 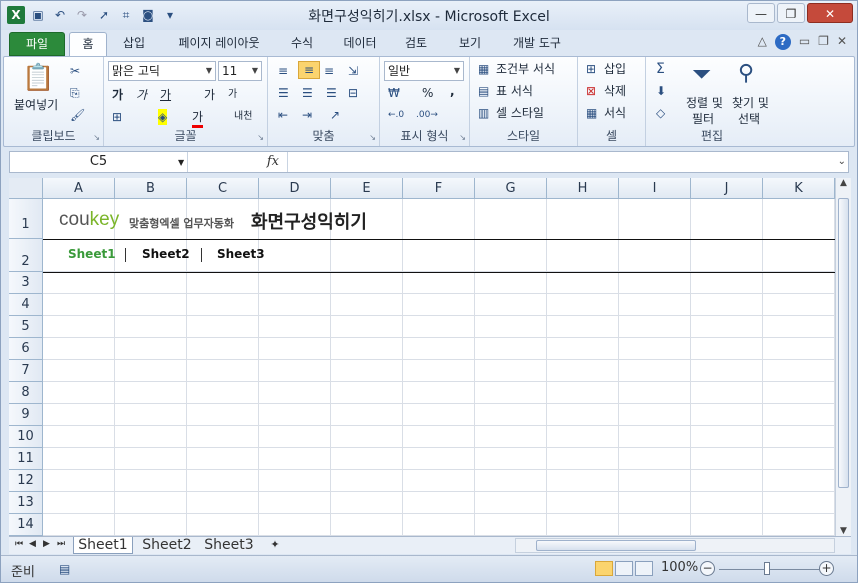 I want to click on column-header: H, so click(x=583, y=188).